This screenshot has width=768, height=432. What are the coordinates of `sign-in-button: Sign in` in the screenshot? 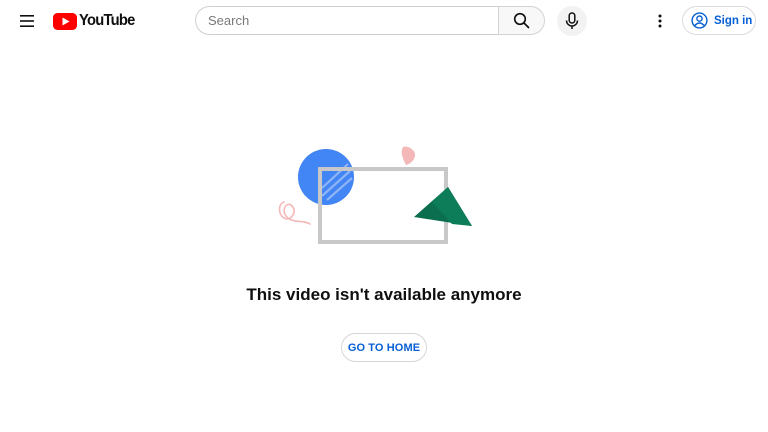 It's located at (719, 20).